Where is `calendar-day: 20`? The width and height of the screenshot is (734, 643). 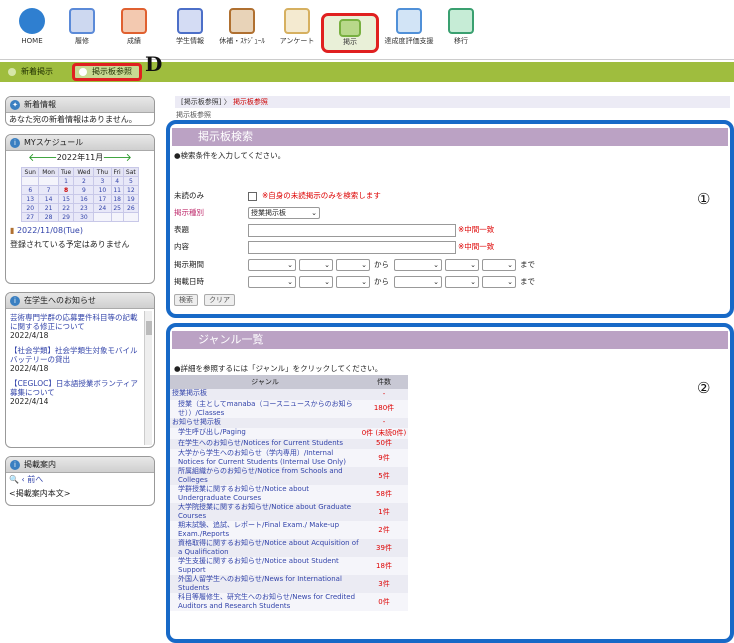
calendar-day: 20 is located at coordinates (30, 208).